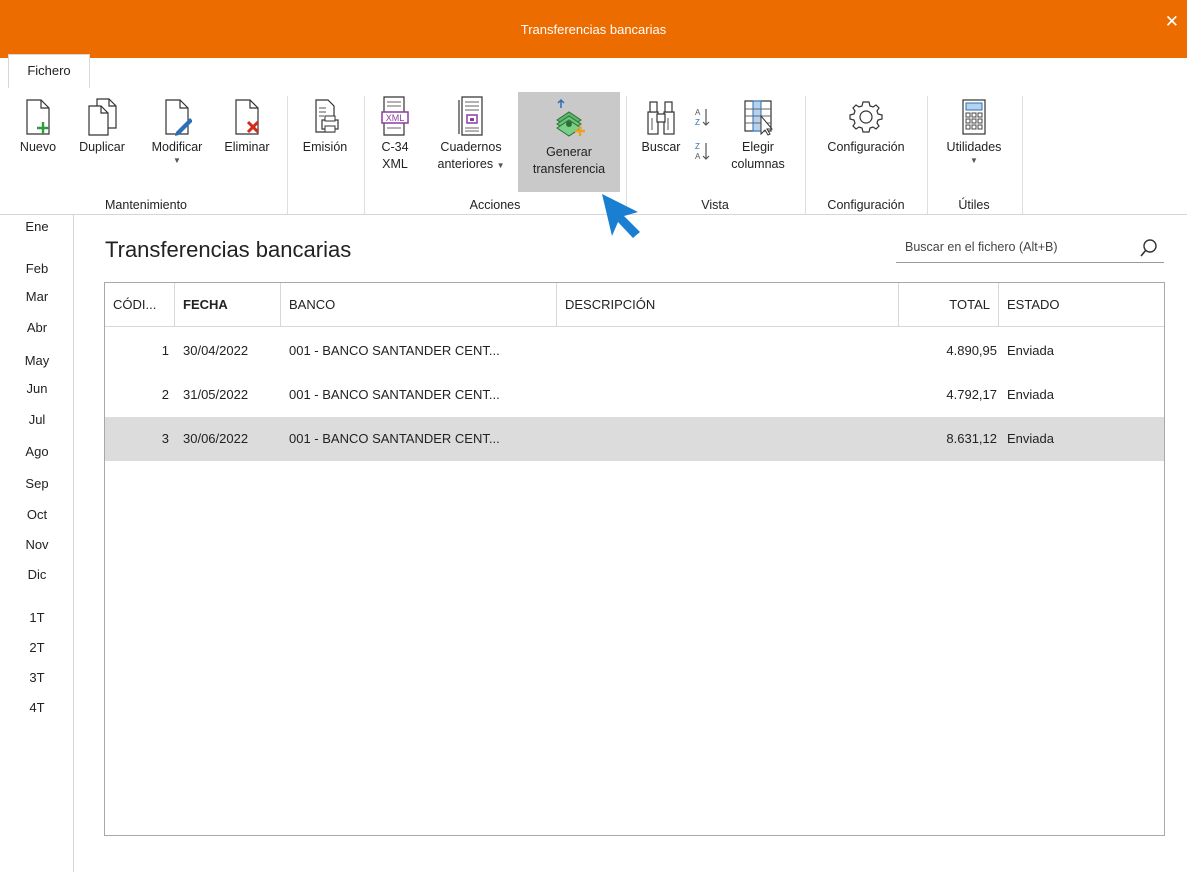 This screenshot has height=872, width=1187. I want to click on c34-label: C-34, so click(395, 147).